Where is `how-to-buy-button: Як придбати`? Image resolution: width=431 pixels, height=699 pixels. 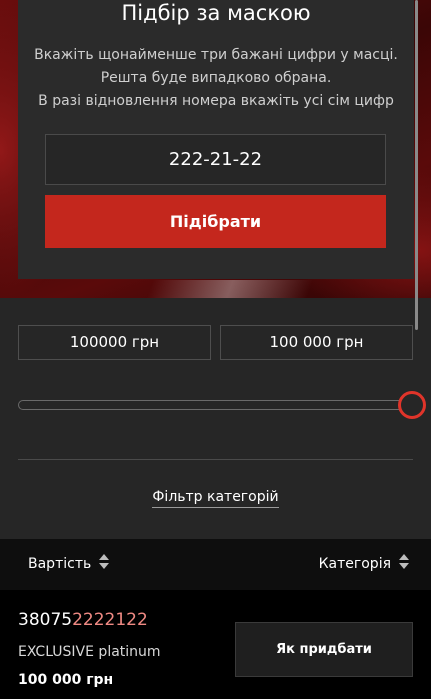 how-to-buy-button: Як придбати is located at coordinates (324, 649).